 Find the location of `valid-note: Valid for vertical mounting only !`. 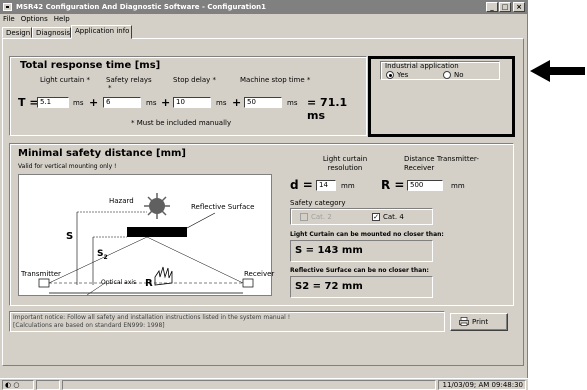

valid-note: Valid for vertical mounting only ! is located at coordinates (67, 166).